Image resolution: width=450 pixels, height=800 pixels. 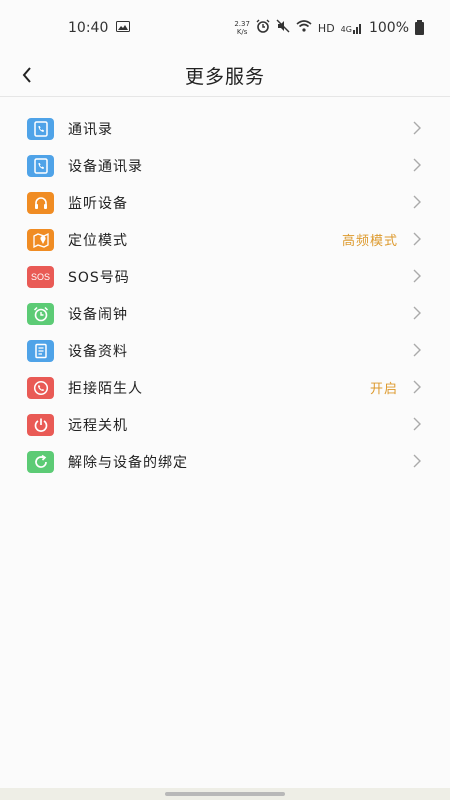 I want to click on menu-item-label: 通讯录, so click(x=90, y=129).